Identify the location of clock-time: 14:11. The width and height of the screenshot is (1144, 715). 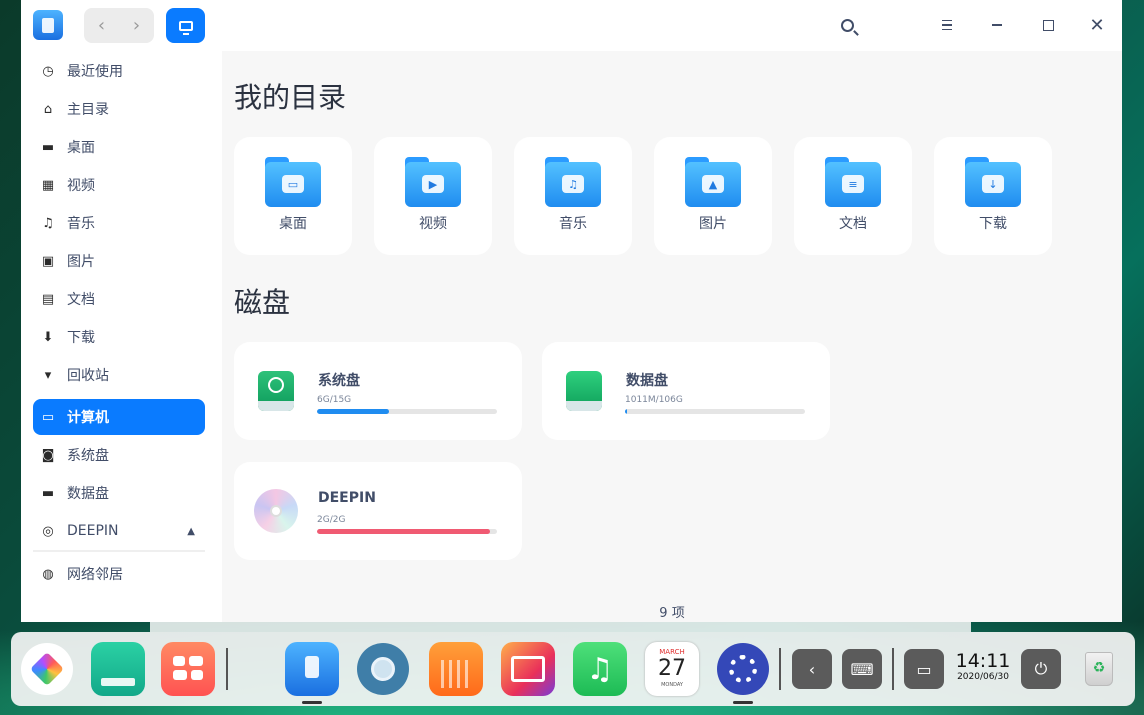
(983, 661).